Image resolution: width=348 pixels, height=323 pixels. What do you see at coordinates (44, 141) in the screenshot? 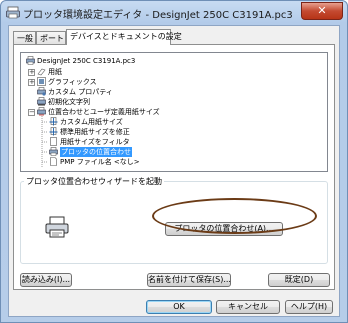
I see `tree-connector-lines` at bounding box center [44, 141].